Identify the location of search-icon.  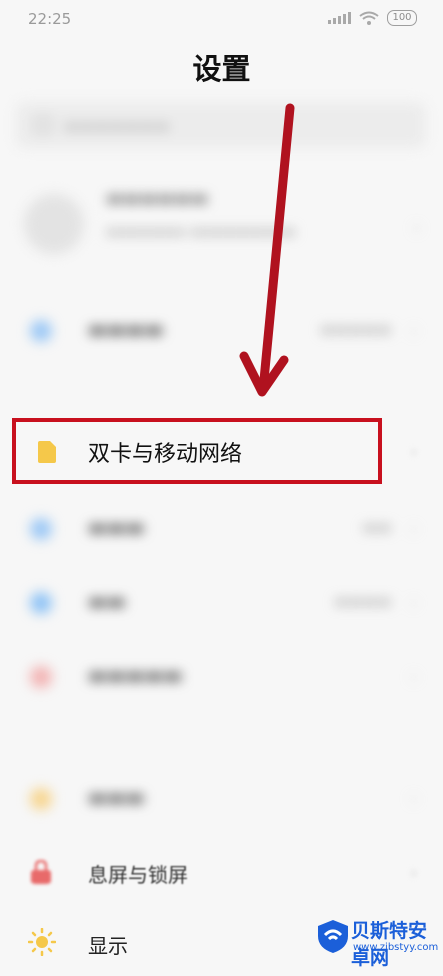
(43, 125).